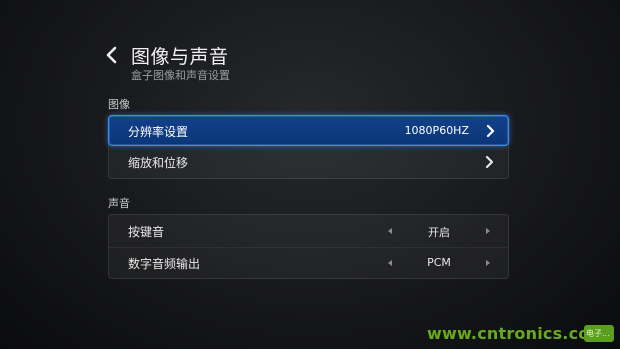 Image resolution: width=620 pixels, height=349 pixels. I want to click on digital-audio-output-label: 数字音频输出, so click(164, 264).